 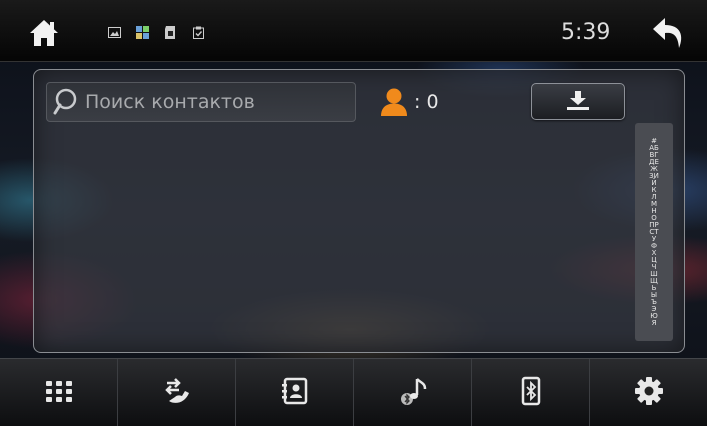 I want to click on search-box, so click(x=201, y=102).